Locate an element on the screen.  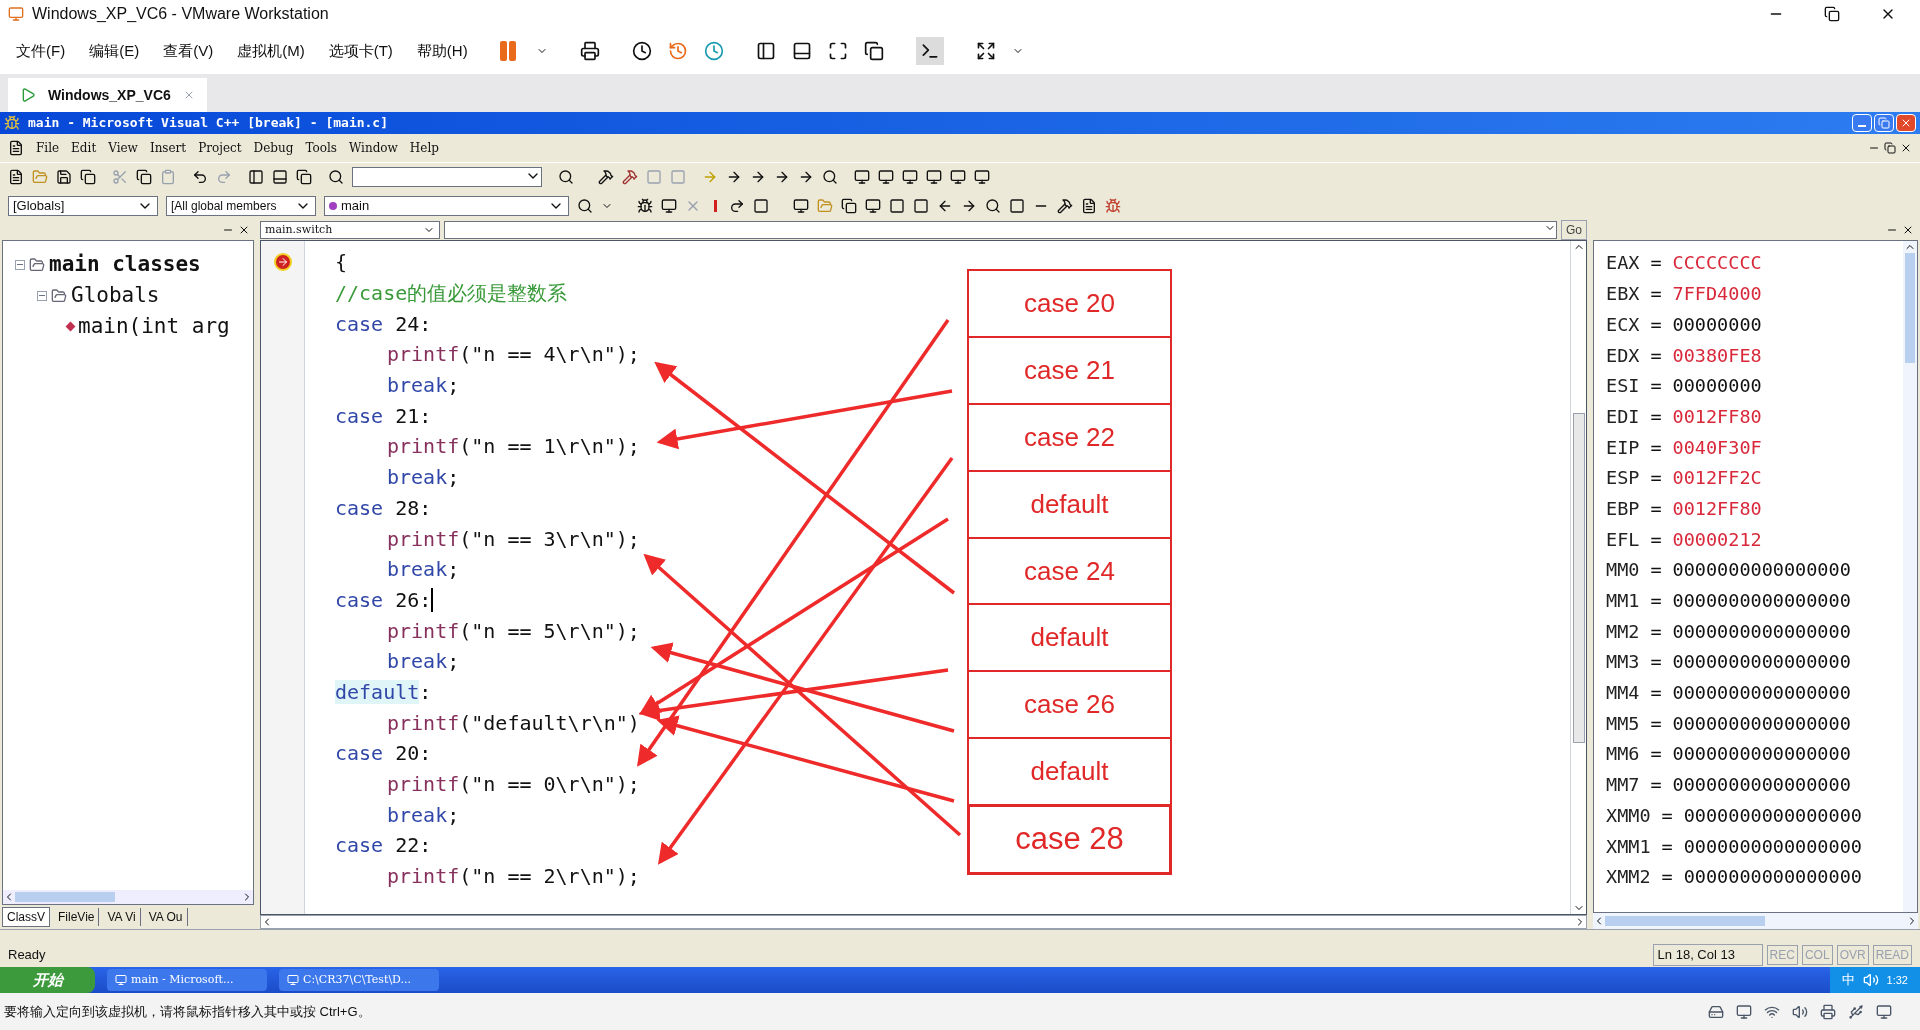
panel-tab: ClassV is located at coordinates (26, 917).